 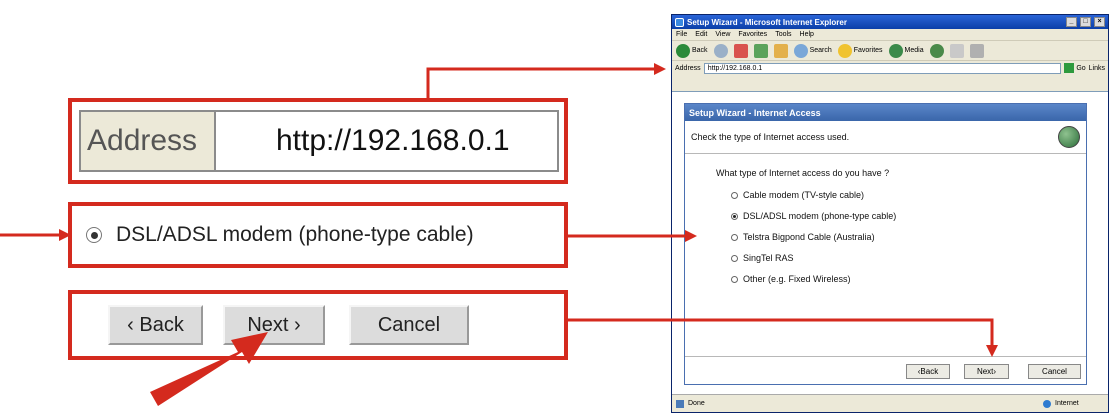 What do you see at coordinates (1067, 403) in the screenshot?
I see `status-zone: Internet` at bounding box center [1067, 403].